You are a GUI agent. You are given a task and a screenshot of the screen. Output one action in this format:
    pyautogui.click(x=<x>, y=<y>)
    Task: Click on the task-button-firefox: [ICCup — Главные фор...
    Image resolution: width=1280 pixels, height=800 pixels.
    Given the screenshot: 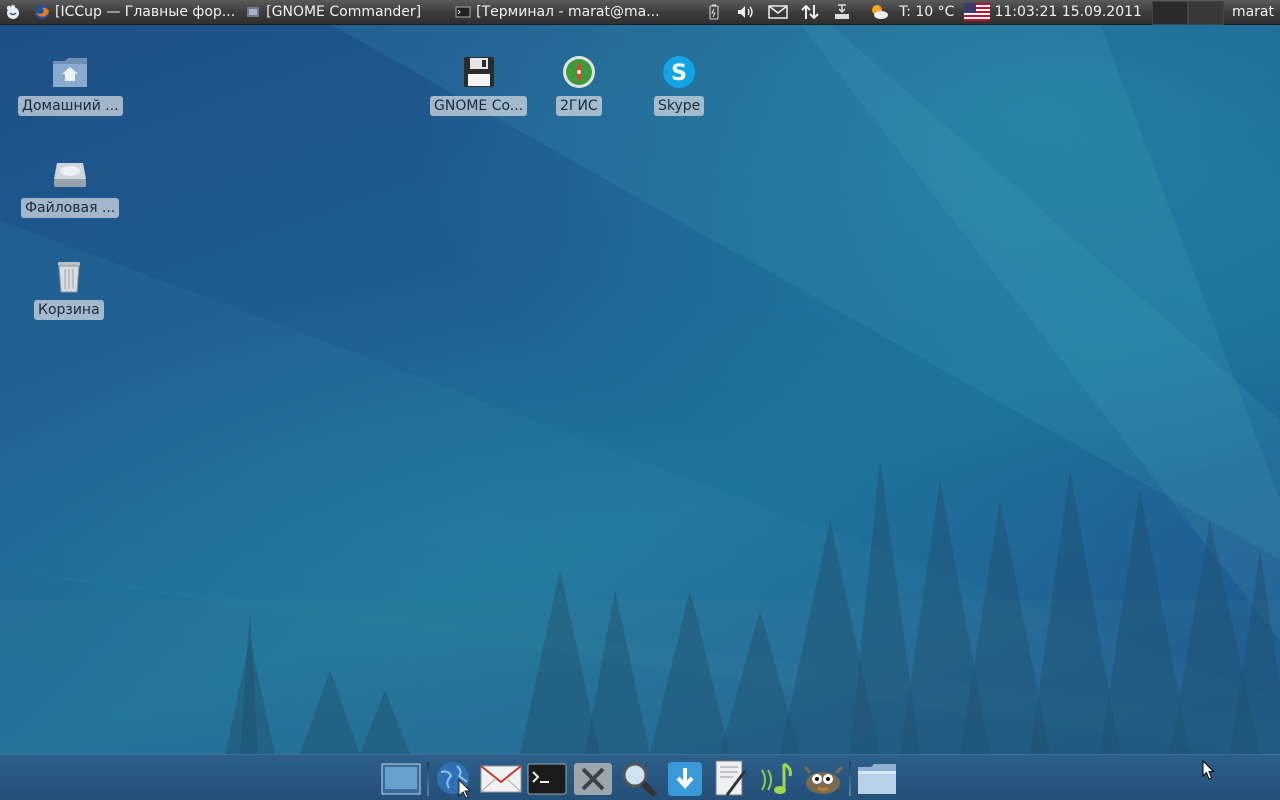 What is the action you would take?
    pyautogui.click(x=135, y=12)
    